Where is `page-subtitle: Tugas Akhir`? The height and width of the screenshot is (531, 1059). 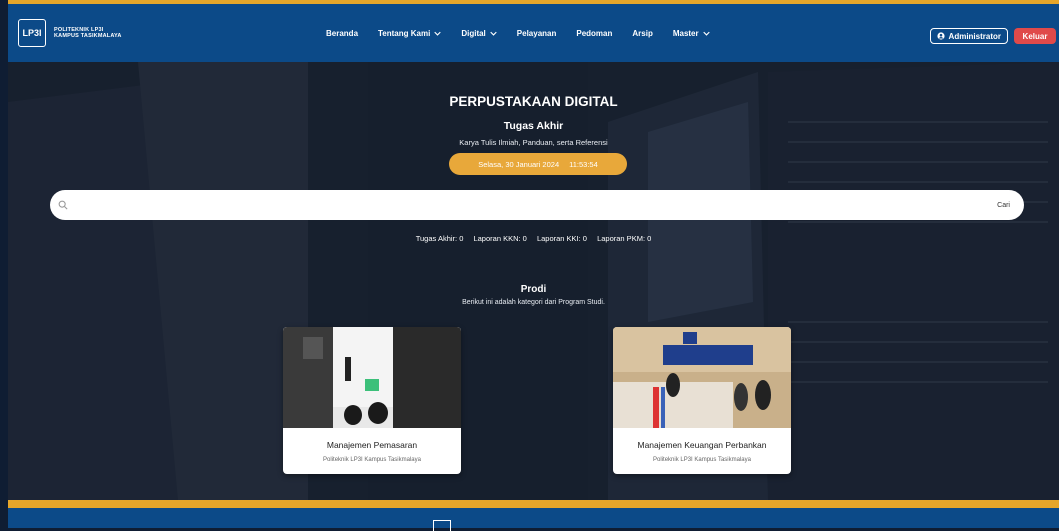
page-subtitle: Tugas Akhir is located at coordinates (533, 126).